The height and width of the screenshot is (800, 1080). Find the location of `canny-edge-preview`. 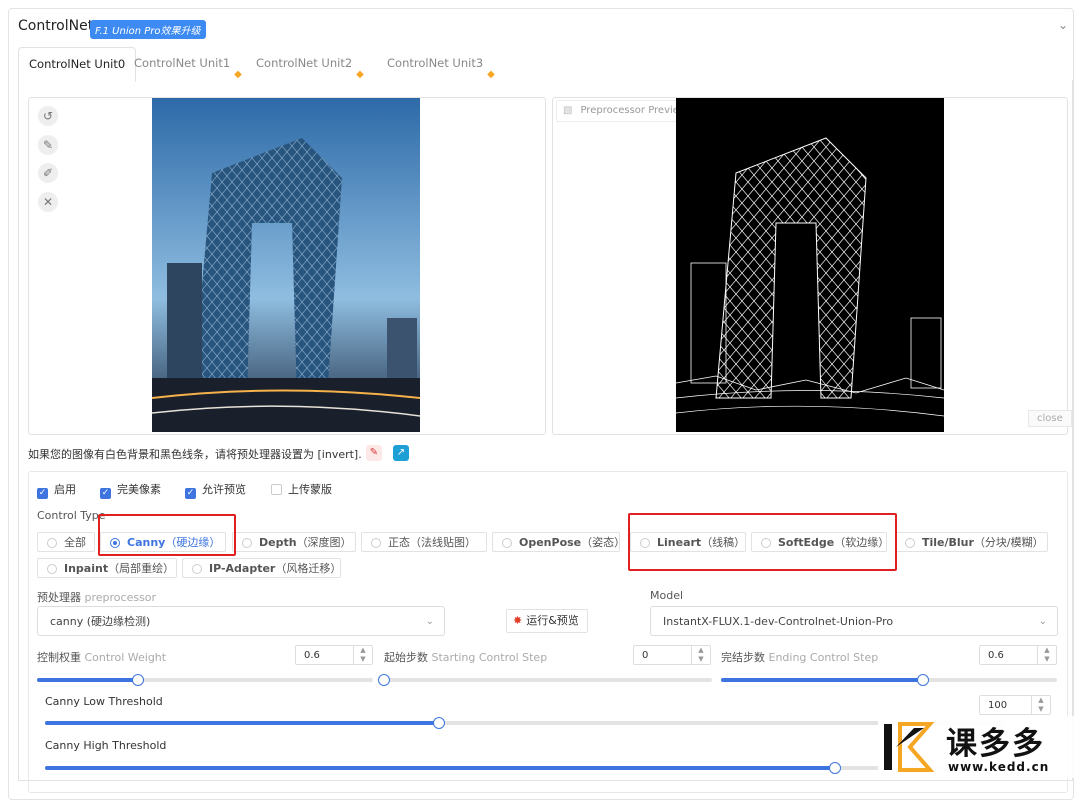

canny-edge-preview is located at coordinates (810, 265).